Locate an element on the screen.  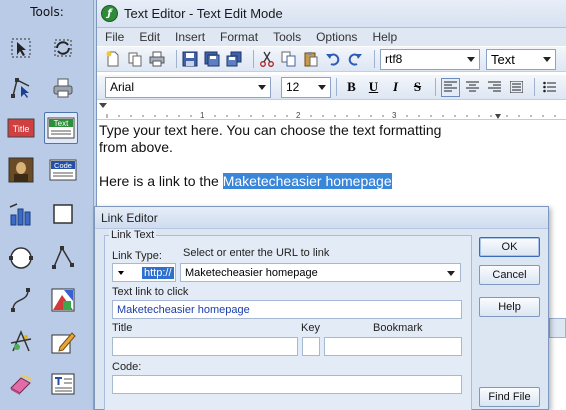
font-size-select: 12 is located at coordinates (306, 87).